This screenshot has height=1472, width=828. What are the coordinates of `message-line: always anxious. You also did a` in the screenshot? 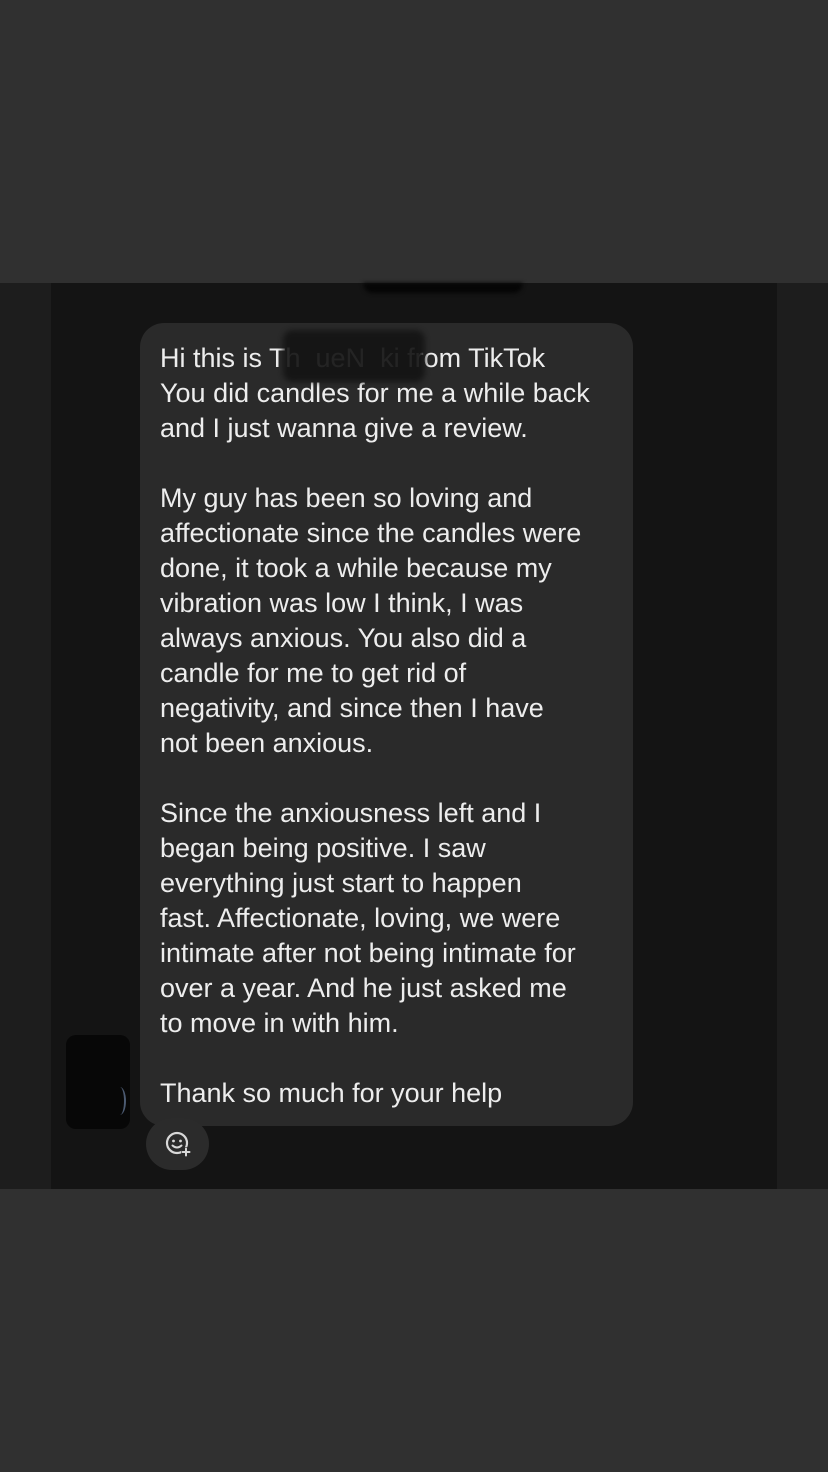 It's located at (343, 638).